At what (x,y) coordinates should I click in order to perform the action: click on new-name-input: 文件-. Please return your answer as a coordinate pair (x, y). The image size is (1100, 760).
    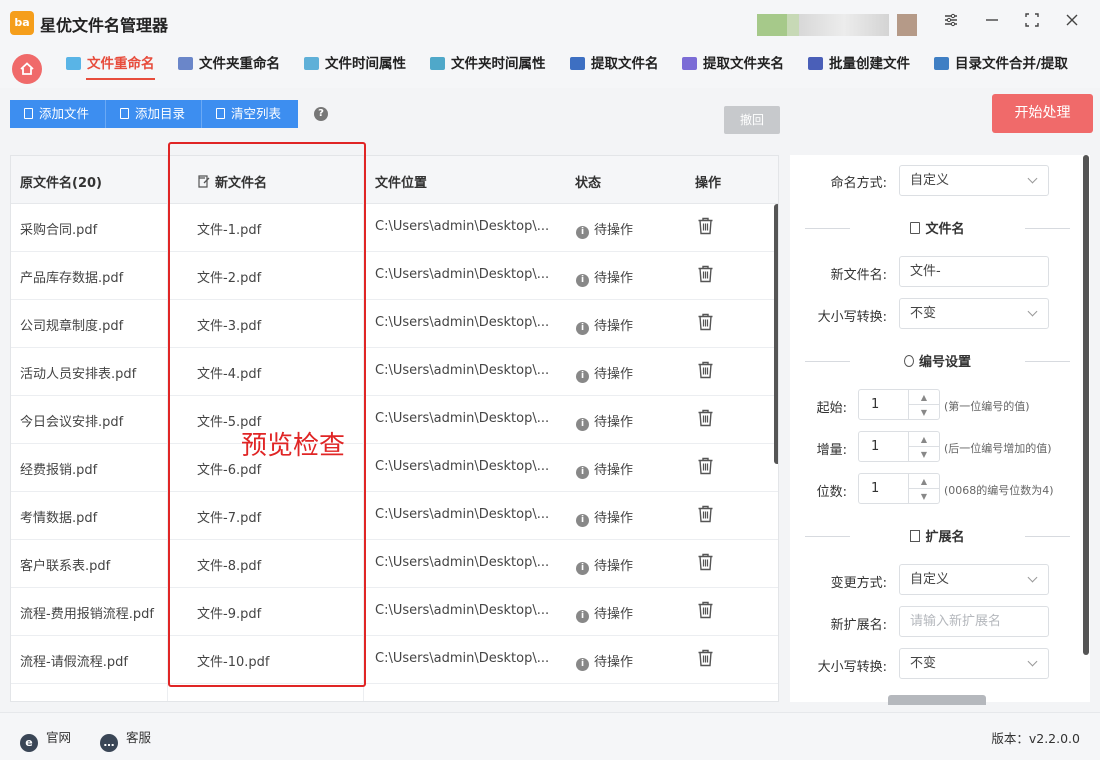
    Looking at the image, I should click on (974, 271).